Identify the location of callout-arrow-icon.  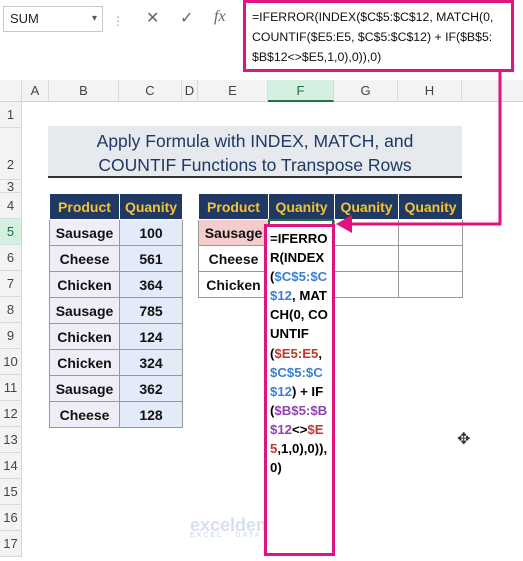
(419, 152).